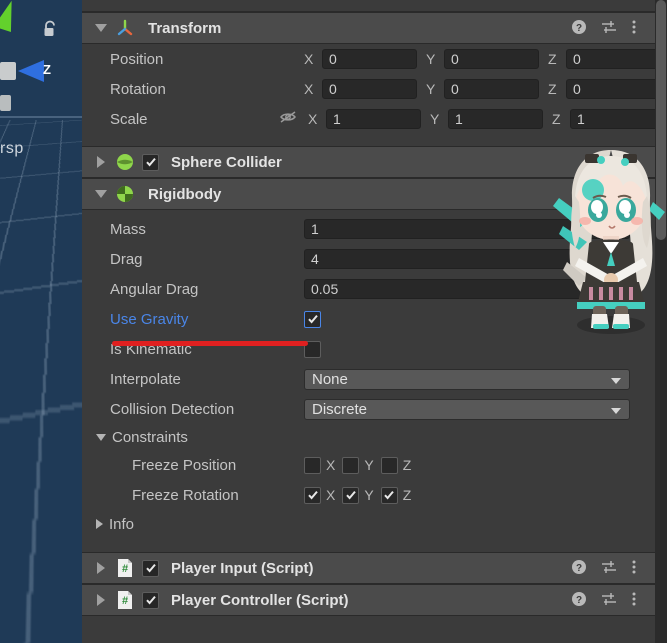 This screenshot has width=667, height=643. Describe the element at coordinates (12, 148) in the screenshot. I see `scene-overlay-text: rsp` at that location.